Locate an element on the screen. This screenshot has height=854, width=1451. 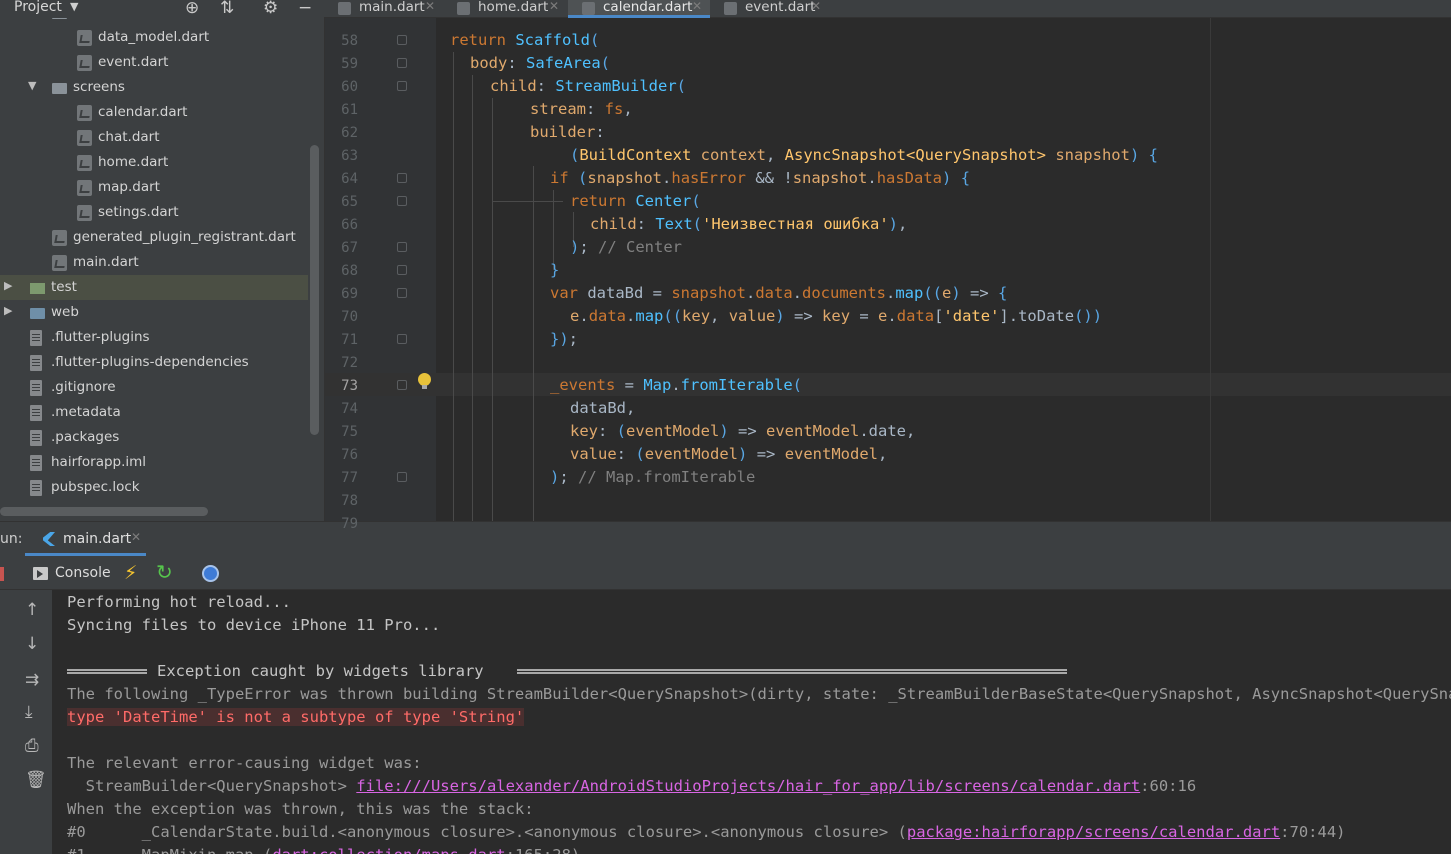
tab-home-dart: home.dart ✕ is located at coordinates (505, 9).